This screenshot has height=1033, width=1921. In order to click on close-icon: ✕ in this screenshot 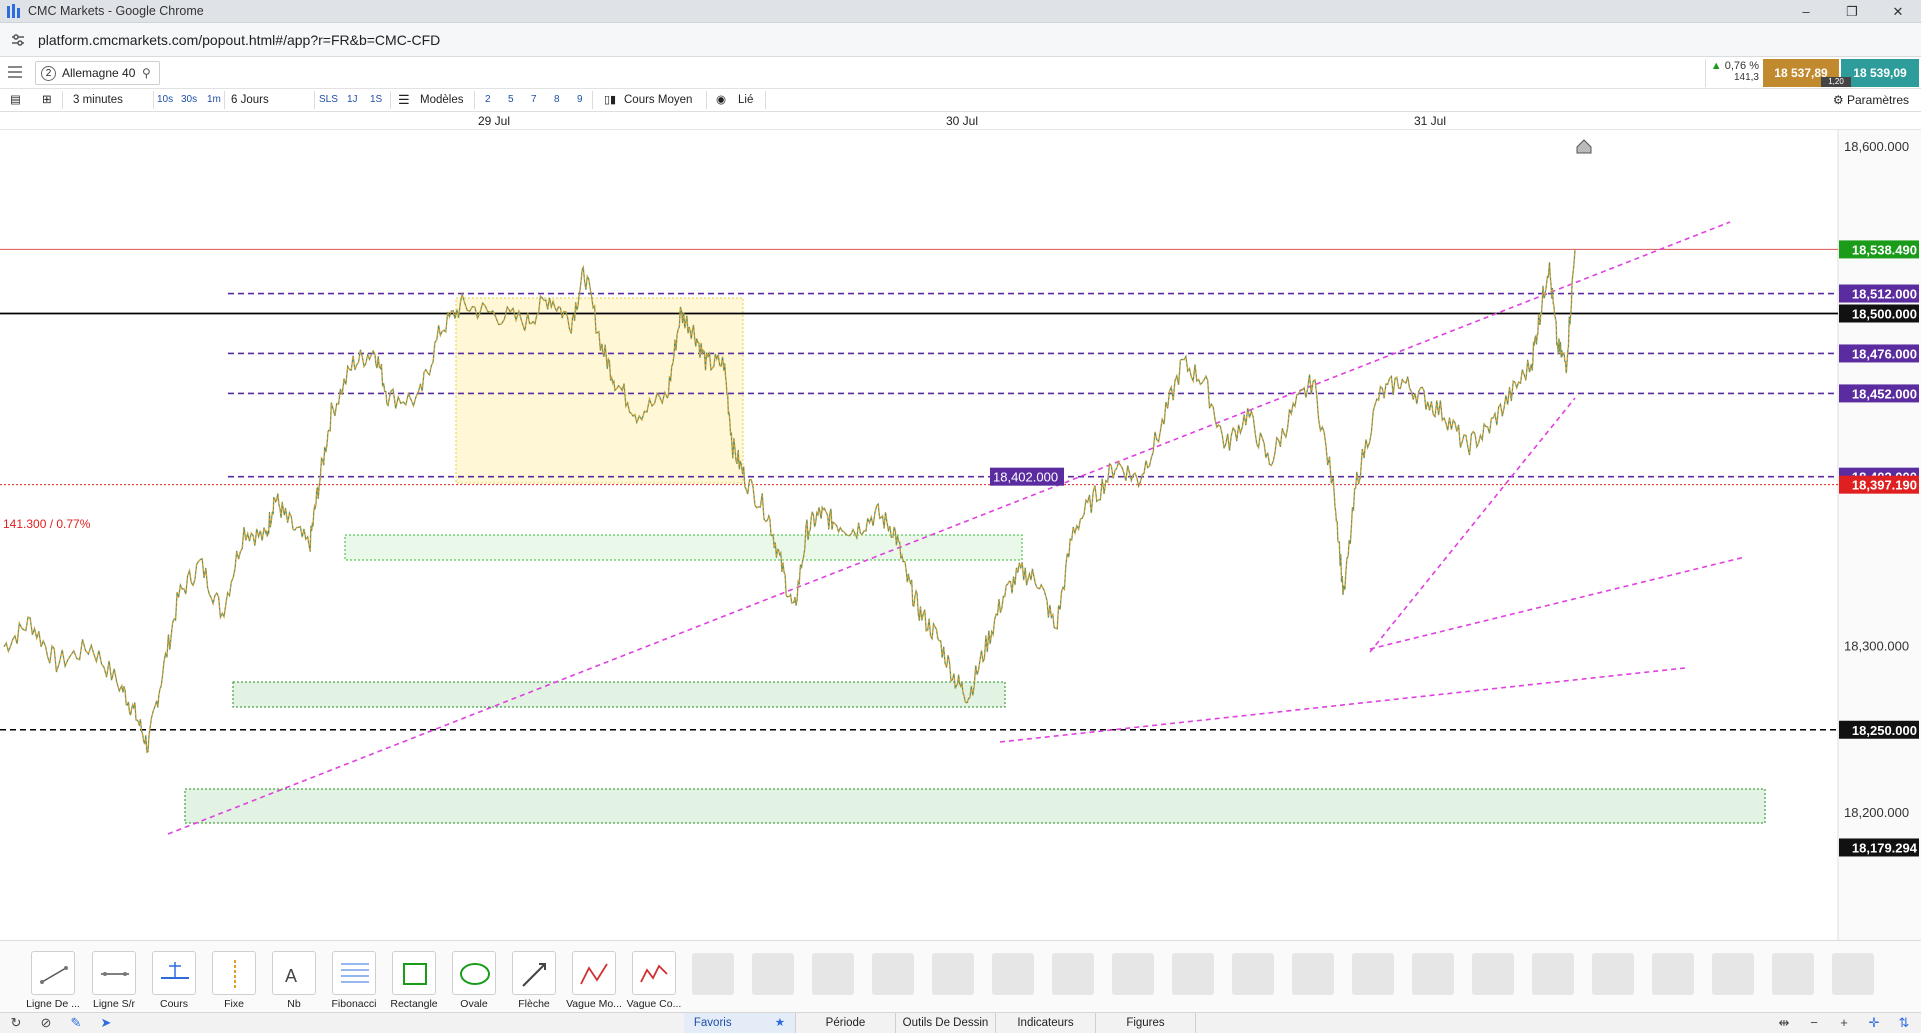, I will do `click(1898, 11)`.